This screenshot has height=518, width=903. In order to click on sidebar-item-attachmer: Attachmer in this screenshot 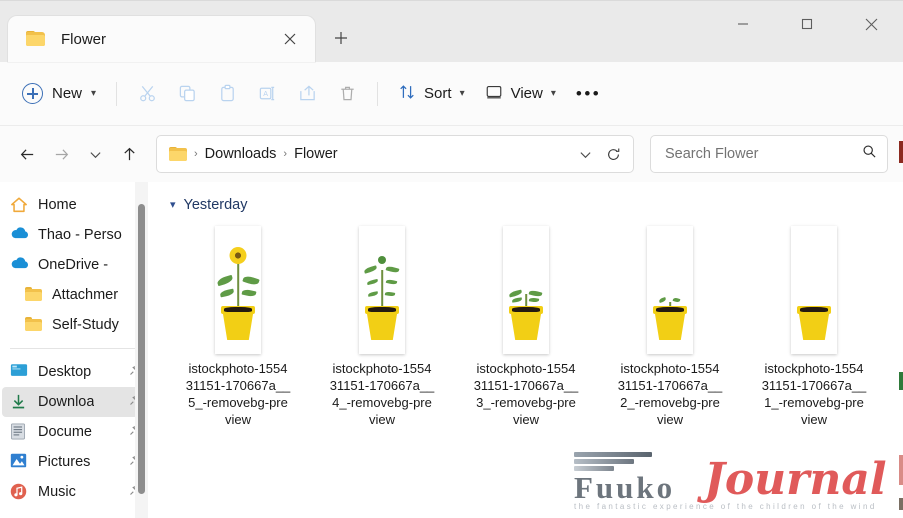, I will do `click(75, 295)`.